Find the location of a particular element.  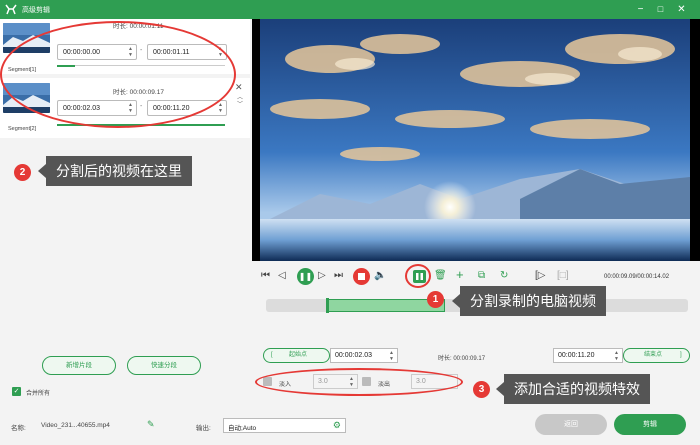

trash-icon: 🗑 is located at coordinates (440, 276).